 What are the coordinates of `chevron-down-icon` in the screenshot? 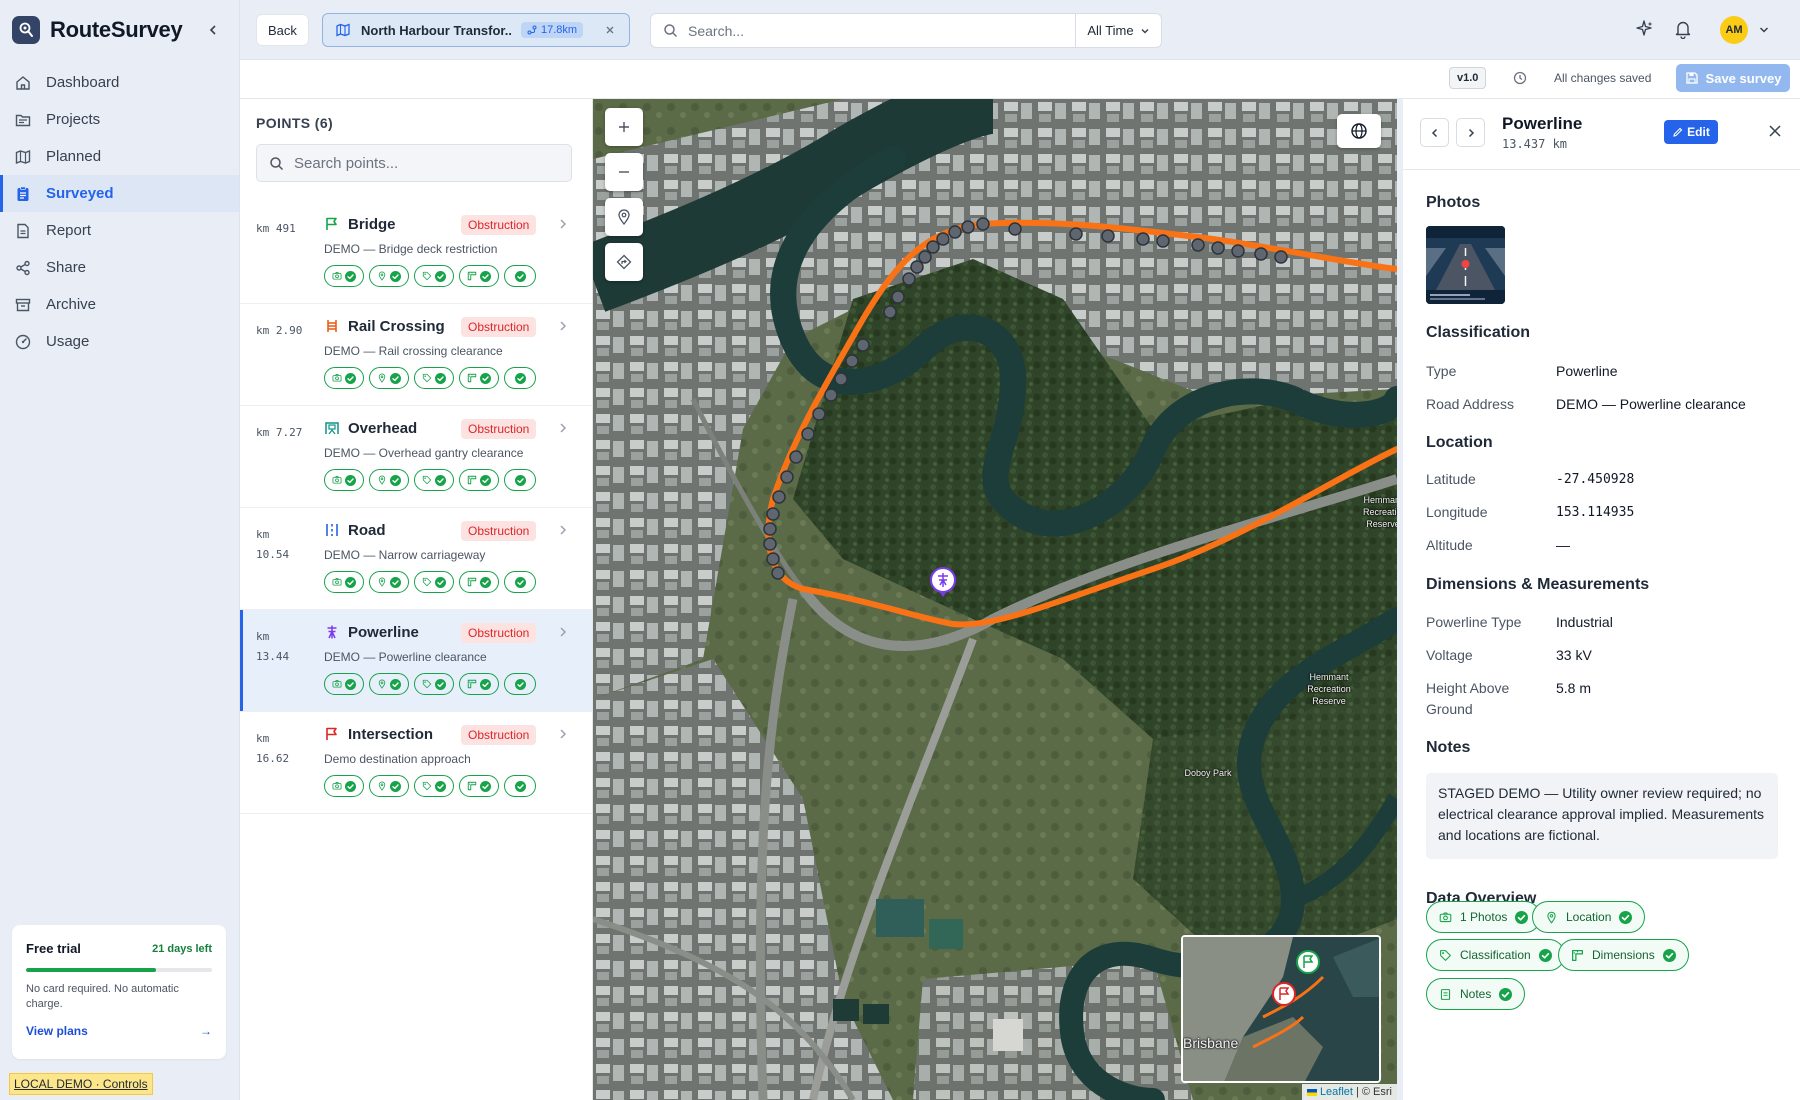 It's located at (1764, 30).